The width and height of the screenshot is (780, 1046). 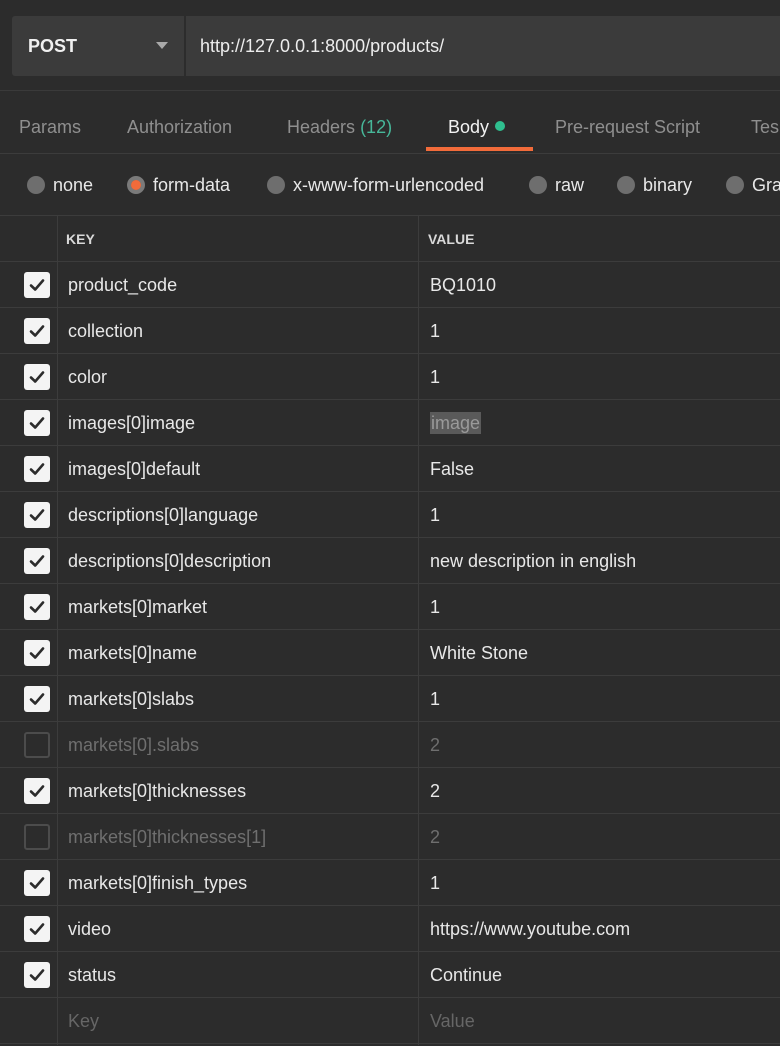 What do you see at coordinates (60, 185) in the screenshot?
I see `radio-none: none` at bounding box center [60, 185].